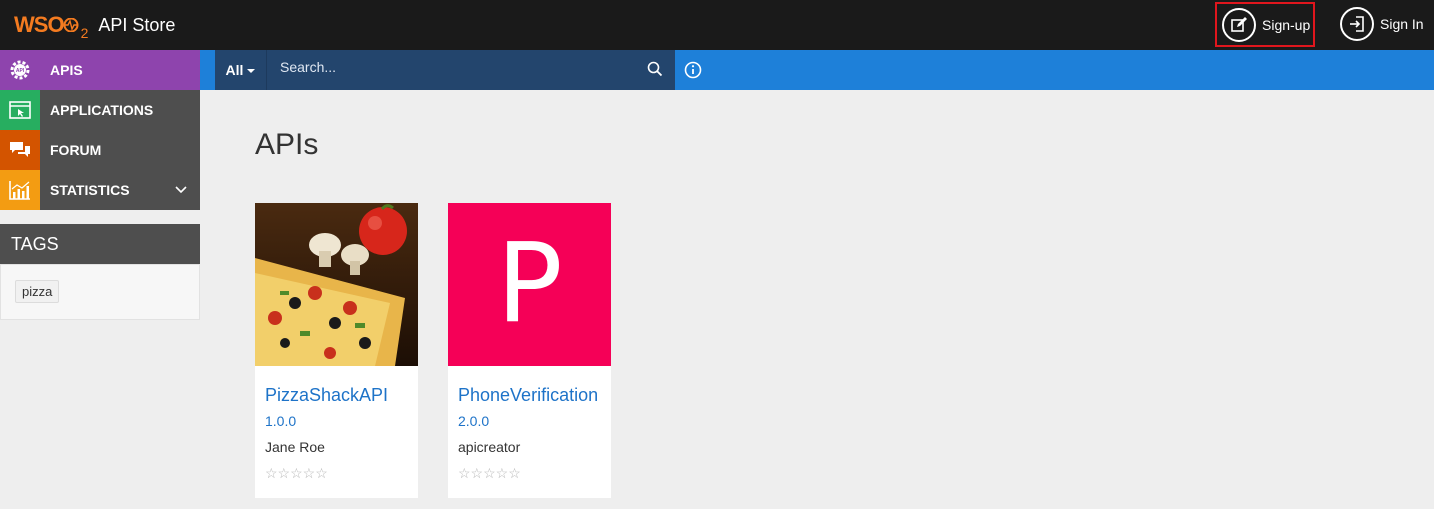 The image size is (1434, 509). Describe the element at coordinates (100, 70) in the screenshot. I see `sidebar-item-apis: API APIS` at that location.